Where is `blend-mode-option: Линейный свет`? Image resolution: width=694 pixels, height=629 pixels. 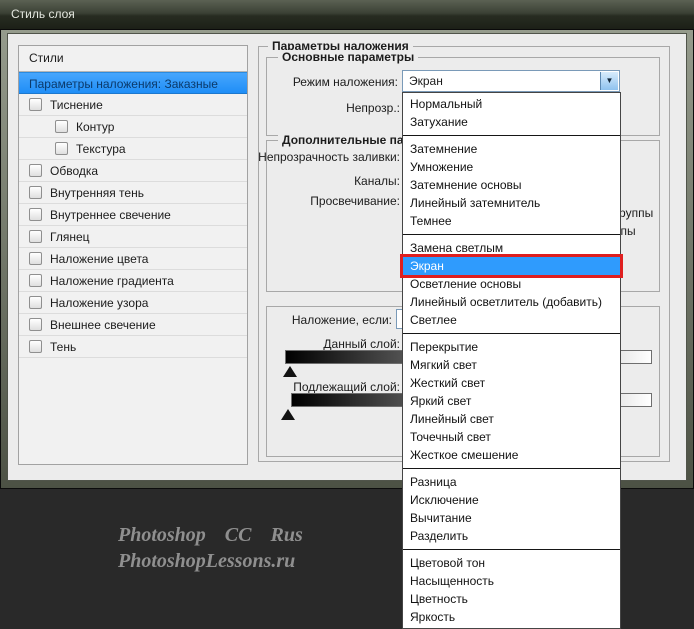
blend-mode-option: Линейный свет is located at coordinates (511, 419).